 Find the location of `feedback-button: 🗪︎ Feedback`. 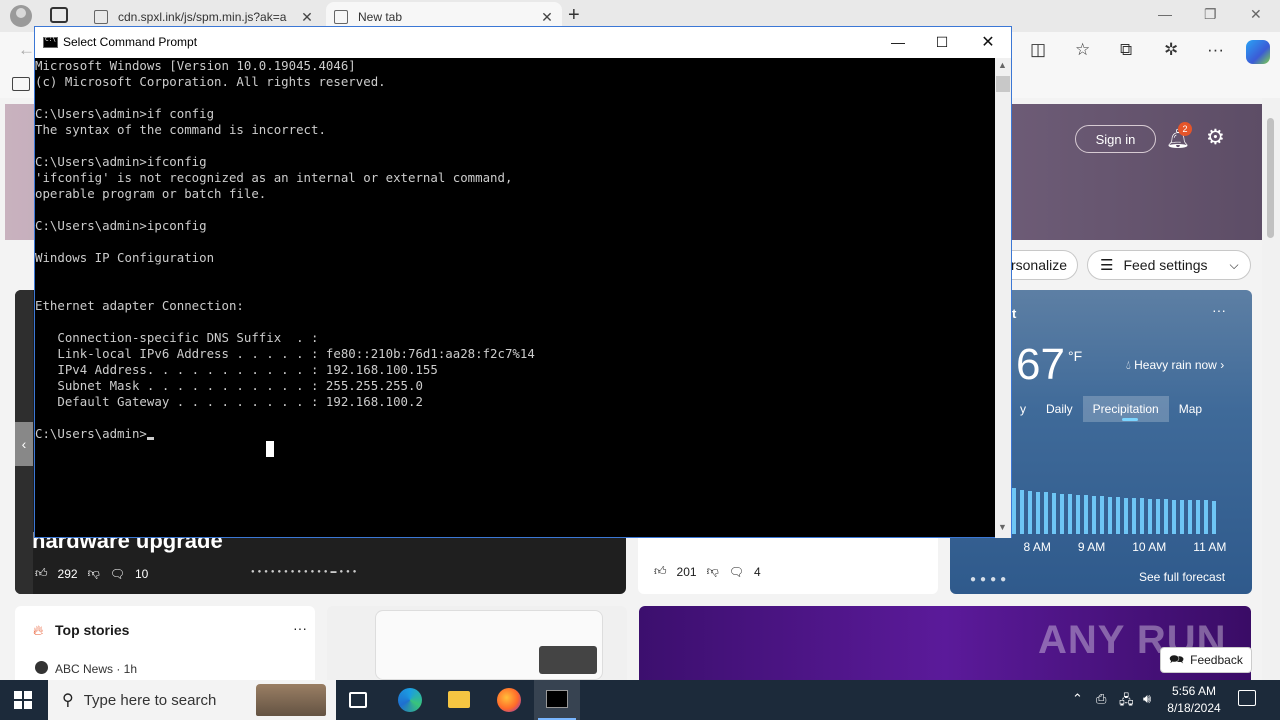

feedback-button: 🗪︎ Feedback is located at coordinates (1206, 660).